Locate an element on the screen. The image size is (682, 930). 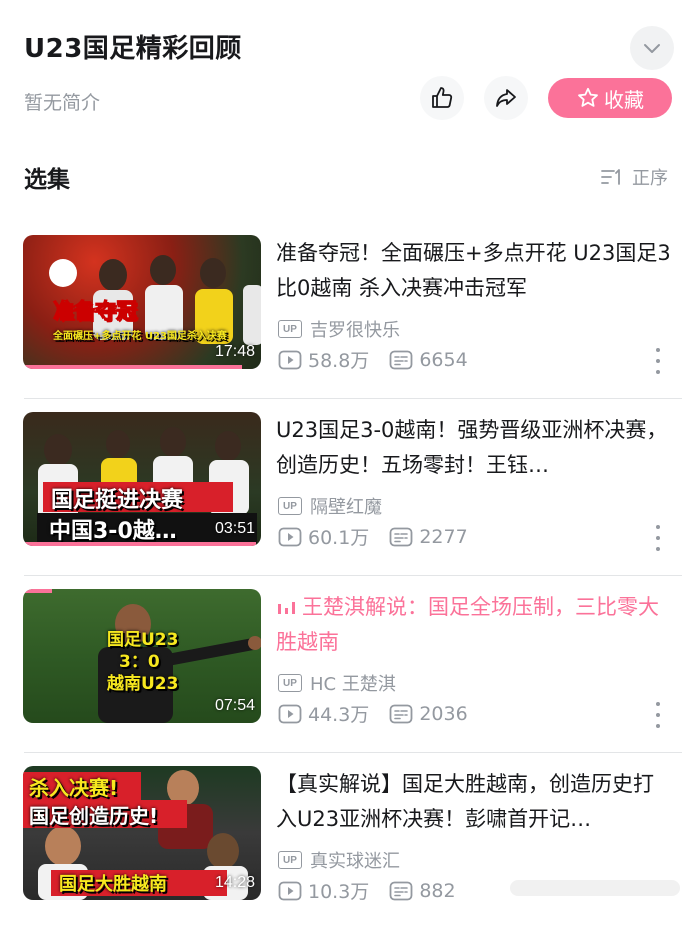
favorite-button: 收藏 is located at coordinates (610, 98).